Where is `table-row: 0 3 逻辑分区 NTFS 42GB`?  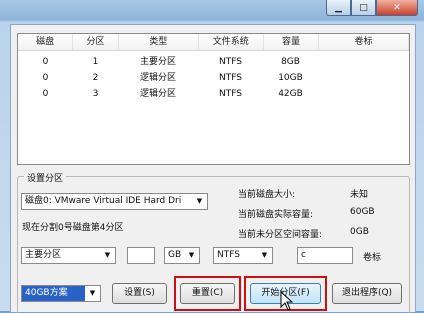
table-row: 0 3 逻辑分区 NTFS 42GB is located at coordinates (213, 94).